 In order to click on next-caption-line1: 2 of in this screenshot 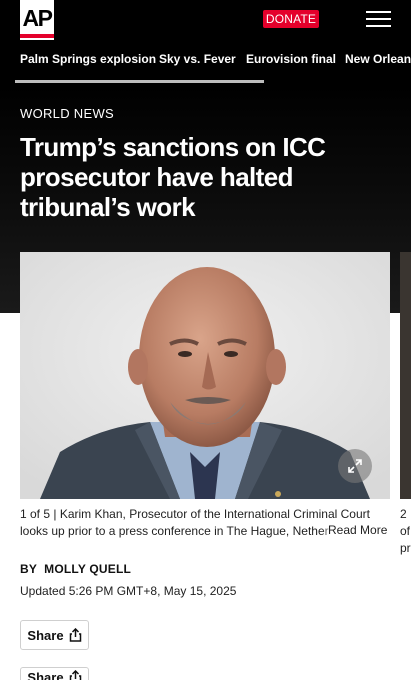, I will do `click(405, 522)`.